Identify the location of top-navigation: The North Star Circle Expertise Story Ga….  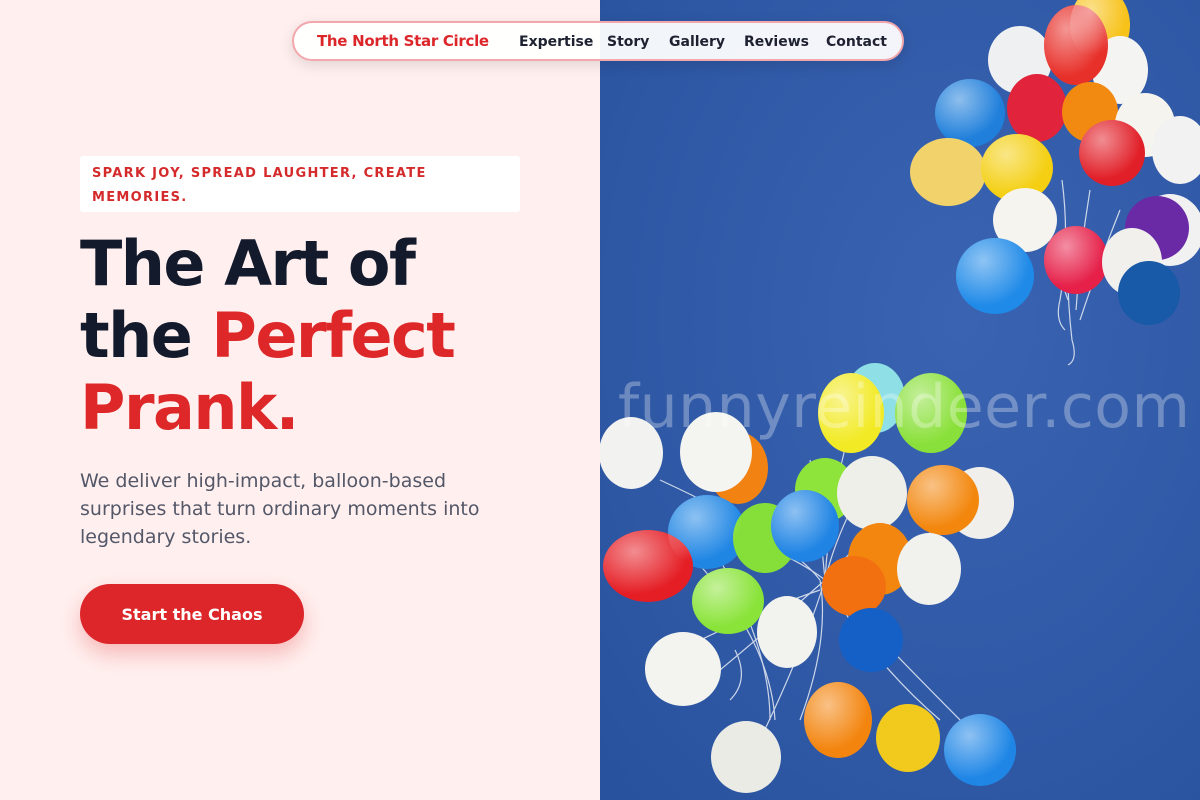
(598, 41).